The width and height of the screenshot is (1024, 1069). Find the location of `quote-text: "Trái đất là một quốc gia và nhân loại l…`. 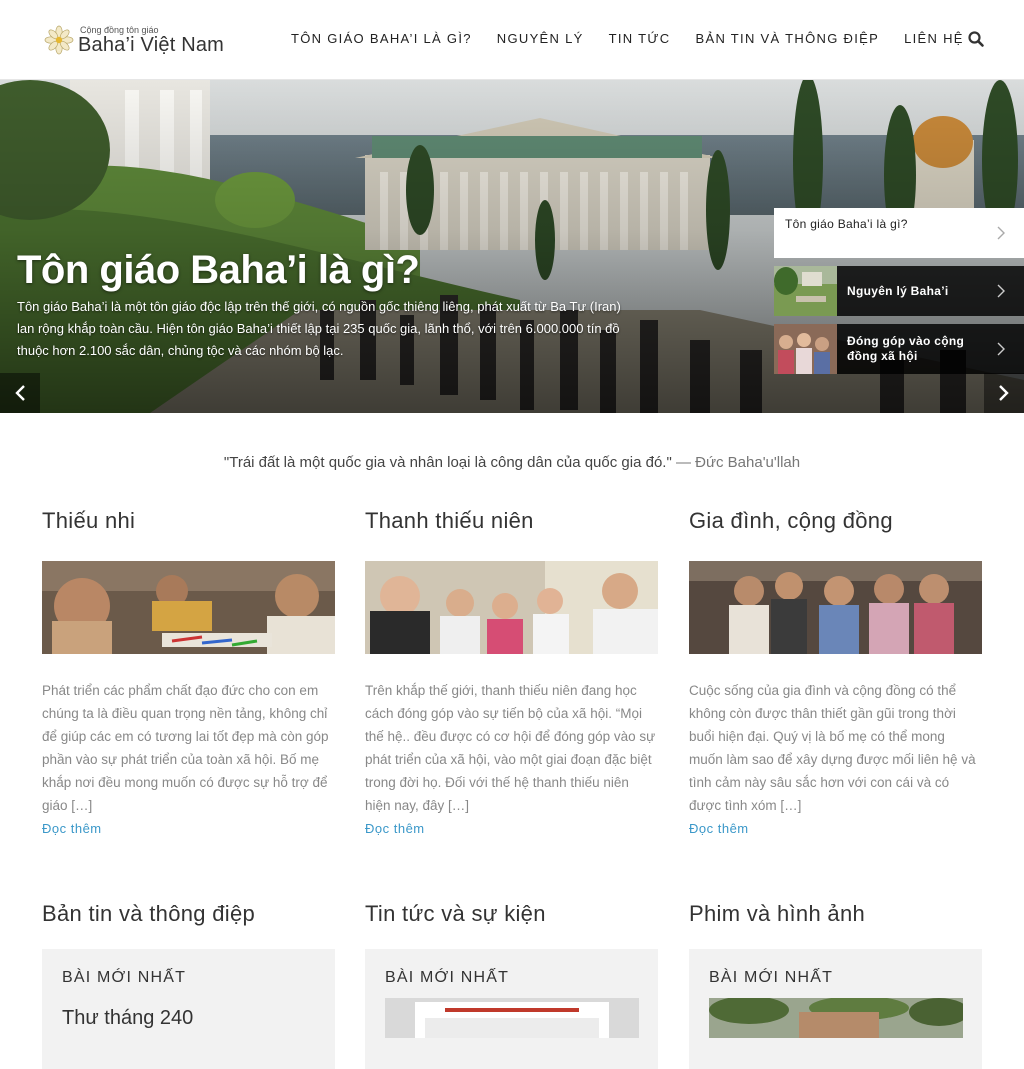

quote-text: "Trái đất là một quốc gia và nhân loại l… is located at coordinates (447, 462).